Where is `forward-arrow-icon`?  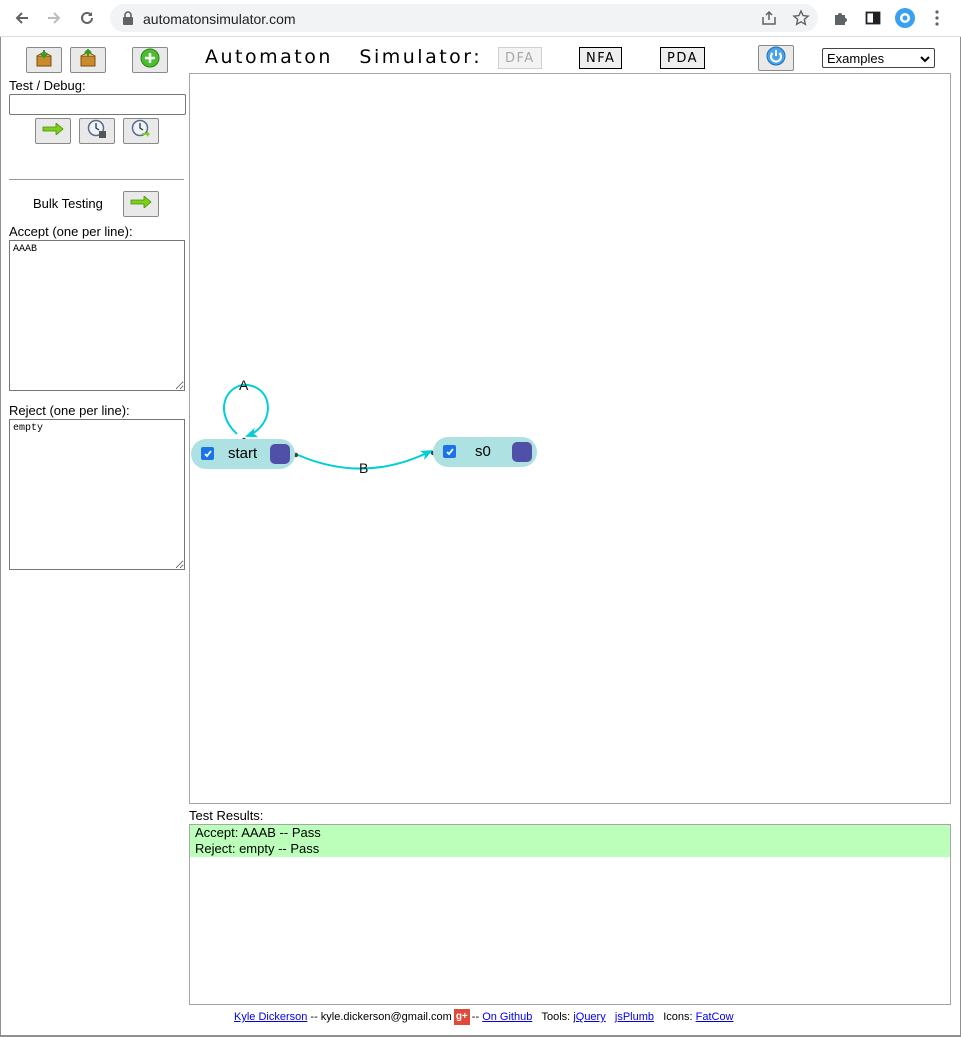 forward-arrow-icon is located at coordinates (54, 18).